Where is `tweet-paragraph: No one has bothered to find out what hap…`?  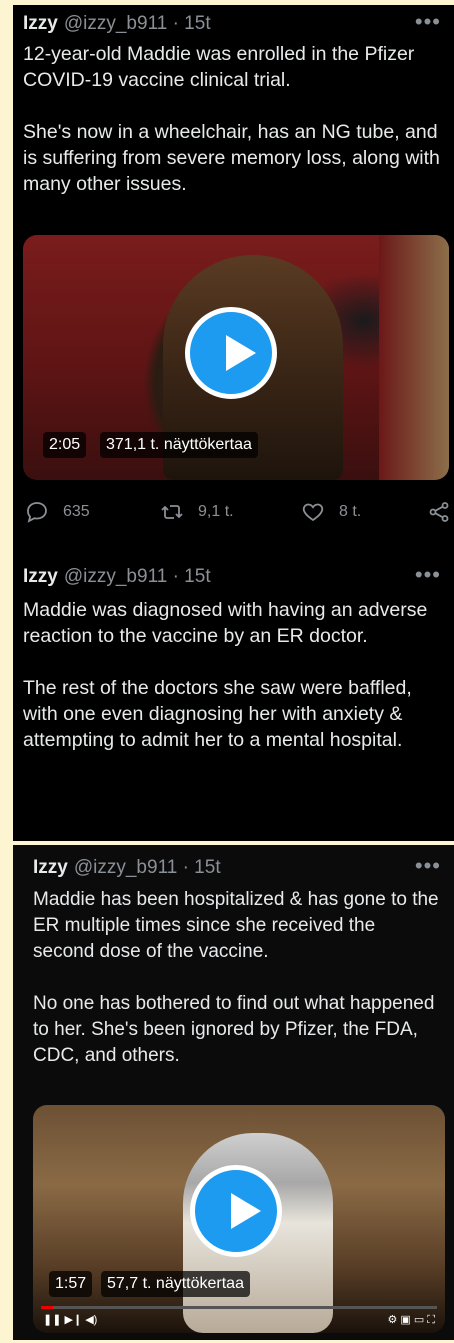 tweet-paragraph: No one has bothered to find out what hap… is located at coordinates (234, 1029).